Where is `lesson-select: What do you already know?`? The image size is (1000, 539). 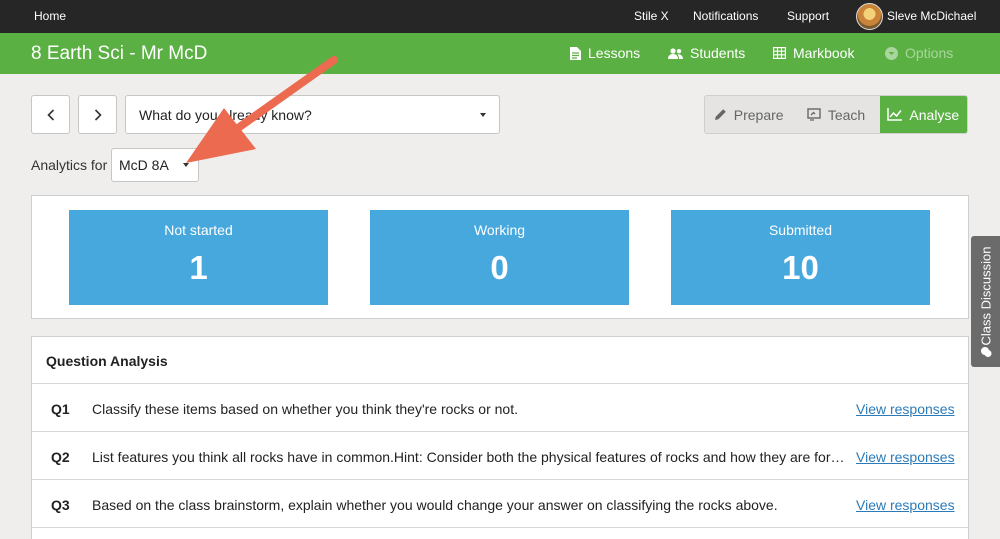 lesson-select: What do you already know? is located at coordinates (312, 114).